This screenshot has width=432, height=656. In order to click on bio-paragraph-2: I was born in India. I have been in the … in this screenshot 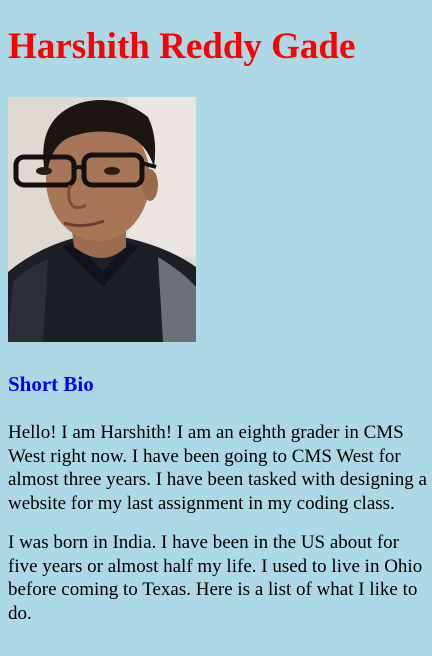, I will do `click(215, 578)`.